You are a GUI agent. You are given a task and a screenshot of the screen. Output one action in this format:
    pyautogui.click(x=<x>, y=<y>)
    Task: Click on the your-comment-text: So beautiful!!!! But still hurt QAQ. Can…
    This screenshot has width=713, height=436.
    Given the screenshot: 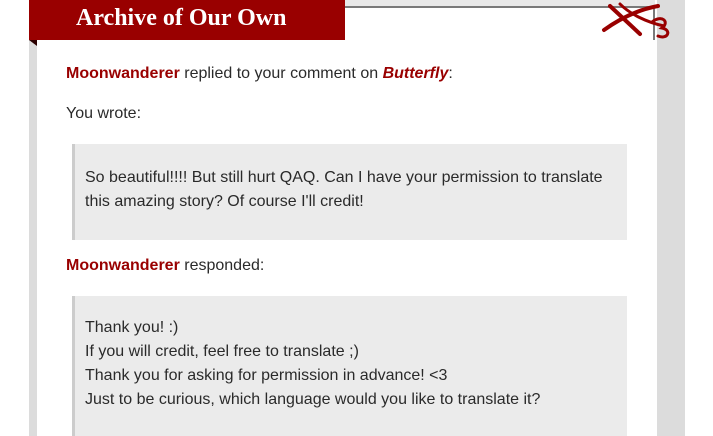 What is the action you would take?
    pyautogui.click(x=344, y=190)
    